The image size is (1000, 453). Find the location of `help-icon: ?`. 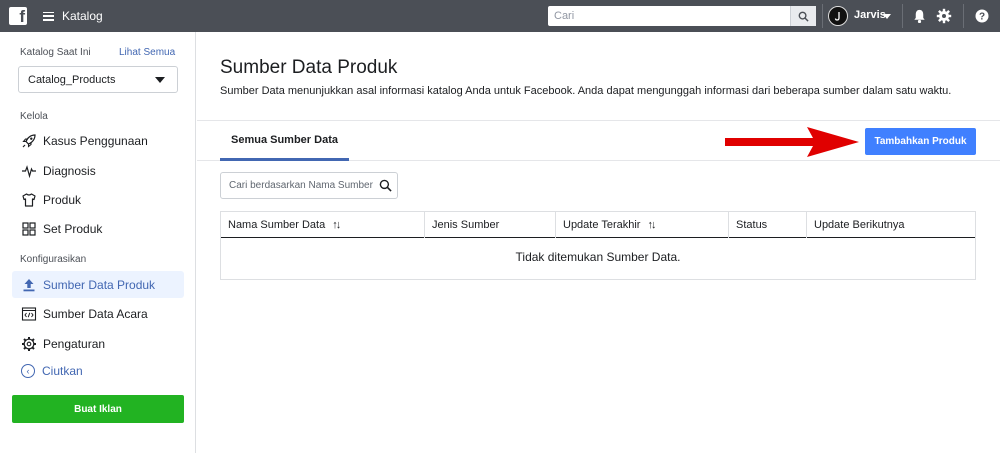

help-icon: ? is located at coordinates (982, 16).